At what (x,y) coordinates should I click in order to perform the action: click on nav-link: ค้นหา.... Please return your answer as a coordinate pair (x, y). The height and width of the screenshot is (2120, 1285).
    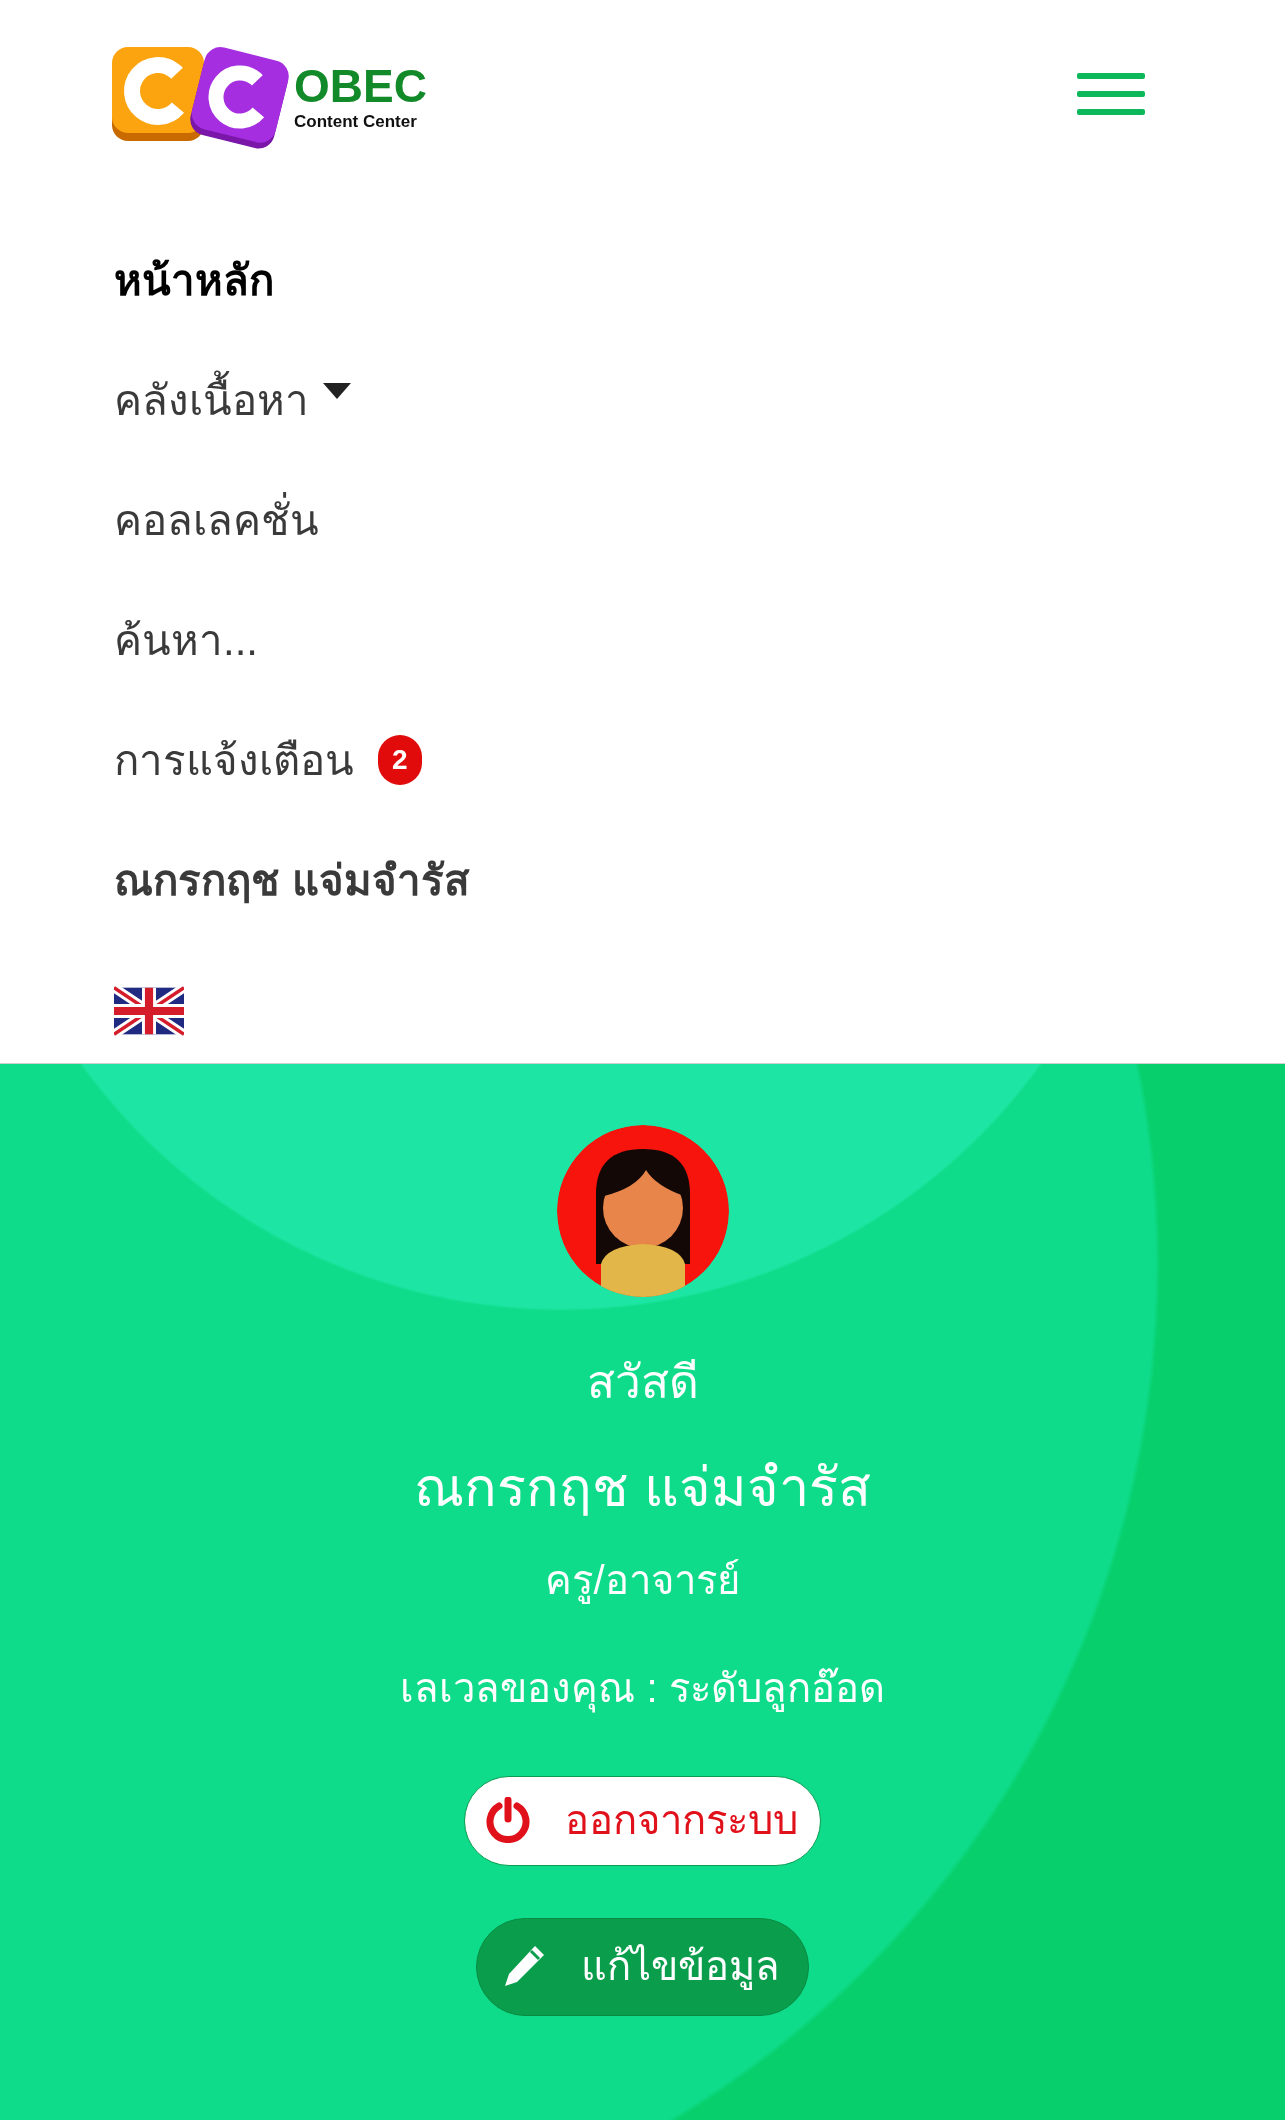
    Looking at the image, I should click on (186, 640).